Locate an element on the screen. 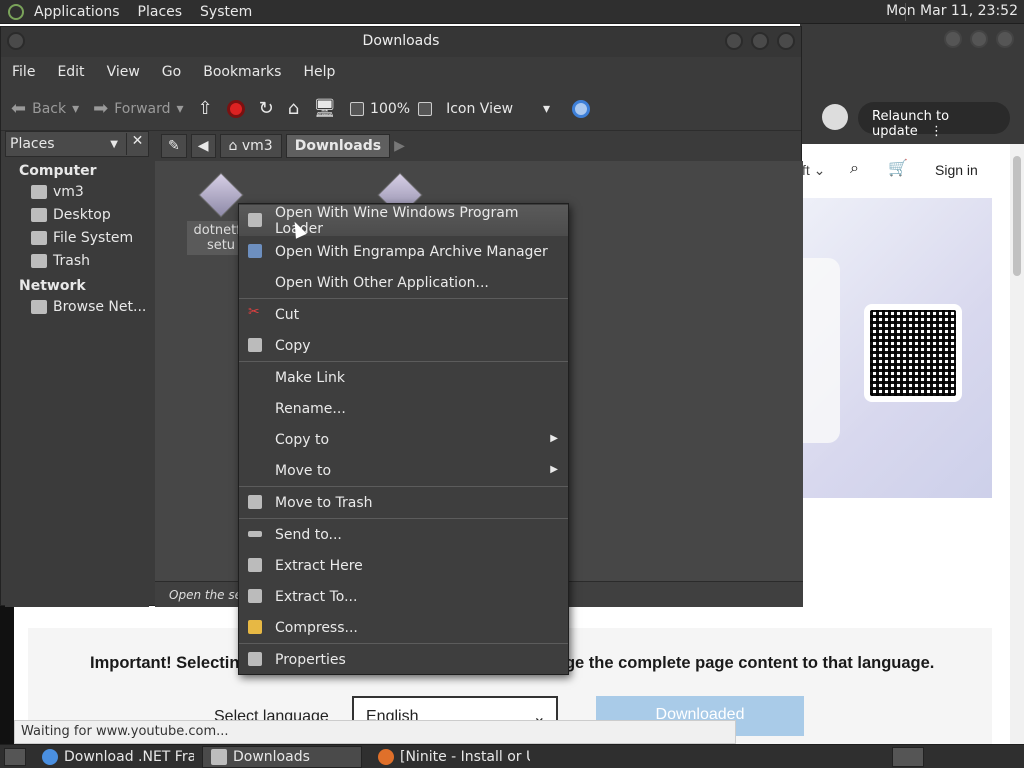 The image size is (1024, 768). show-desktop-button is located at coordinates (15, 756).